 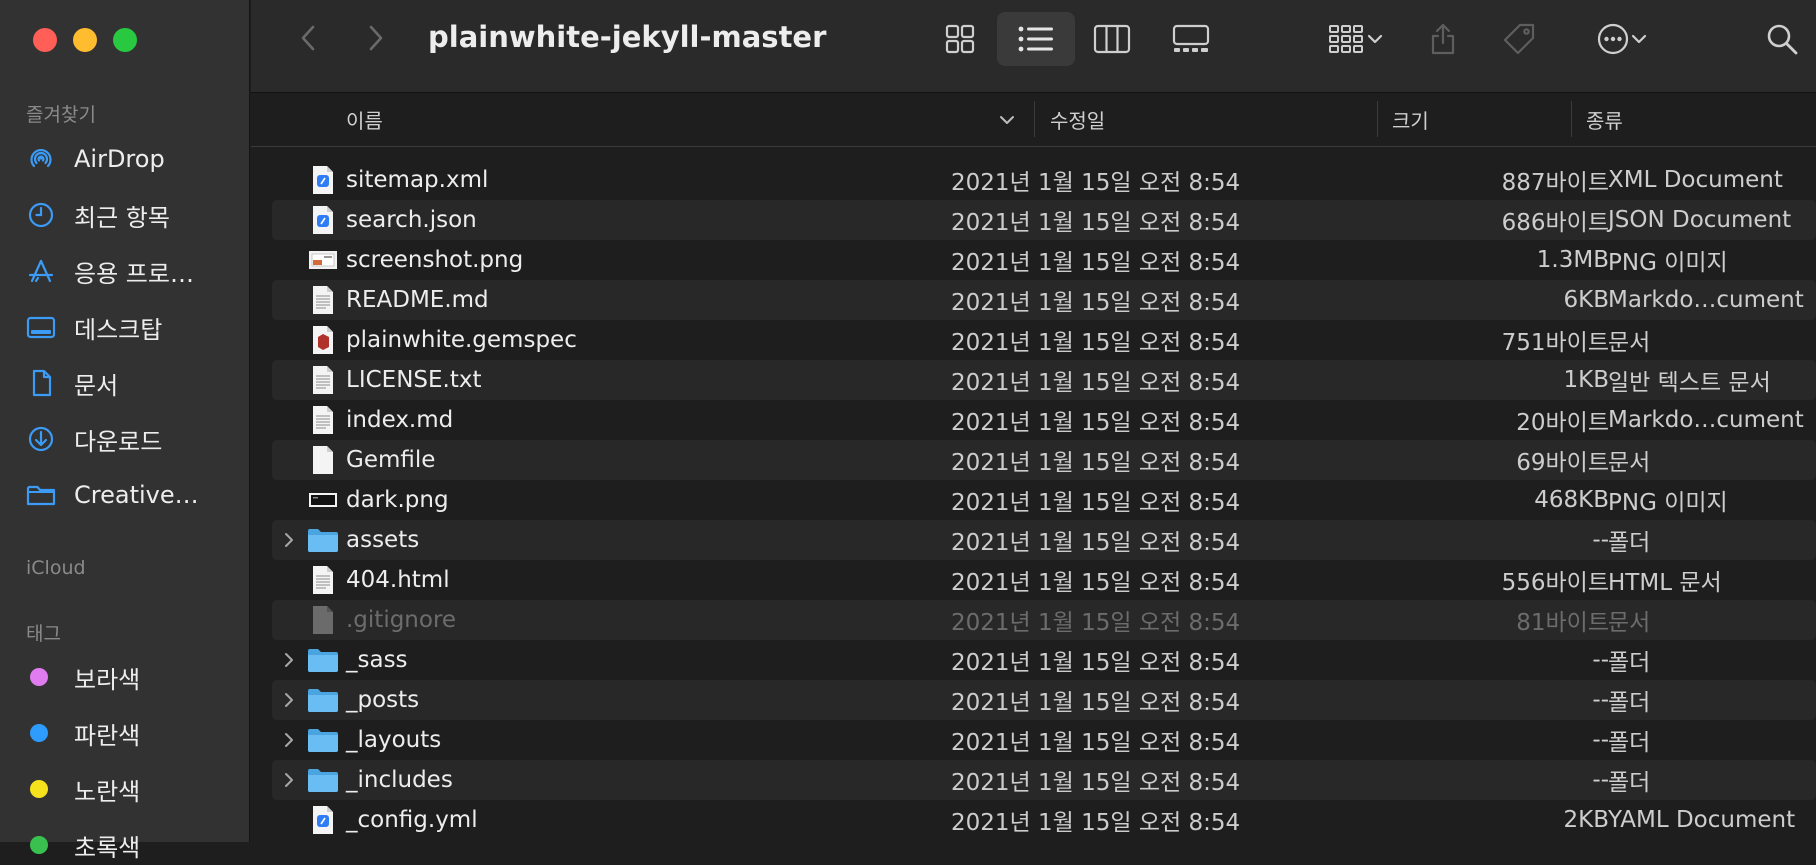 What do you see at coordinates (133, 789) in the screenshot?
I see `sidebar-tag-yellow: 노란색` at bounding box center [133, 789].